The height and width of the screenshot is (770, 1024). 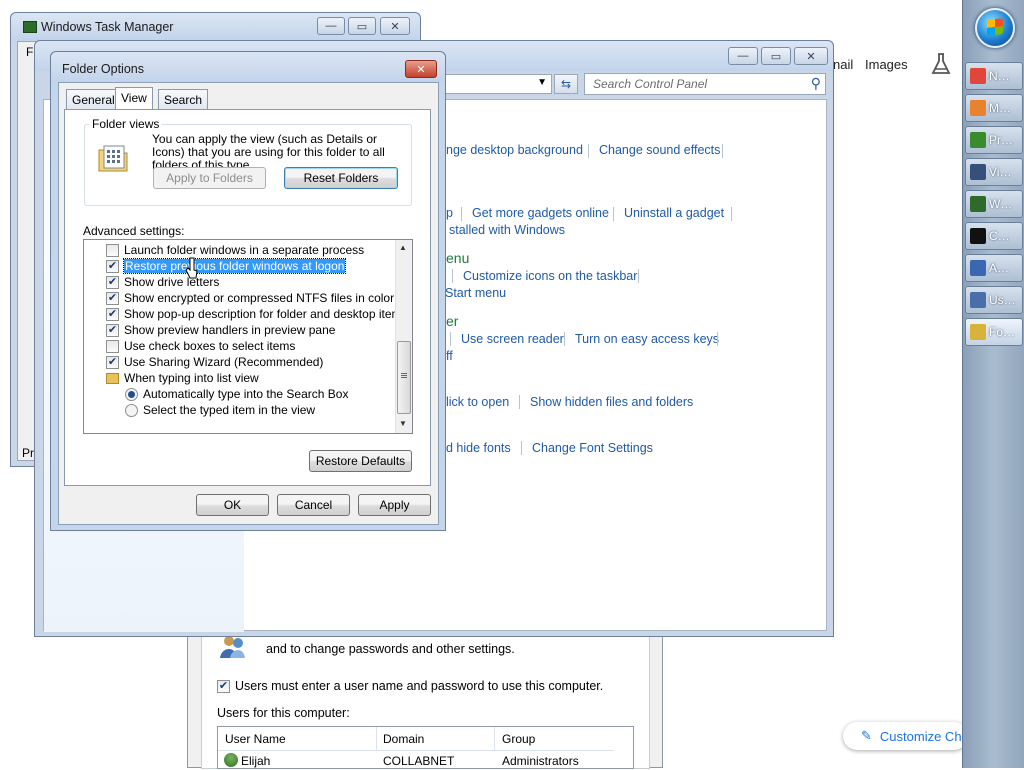 I want to click on tab-general: General, so click(x=93, y=99).